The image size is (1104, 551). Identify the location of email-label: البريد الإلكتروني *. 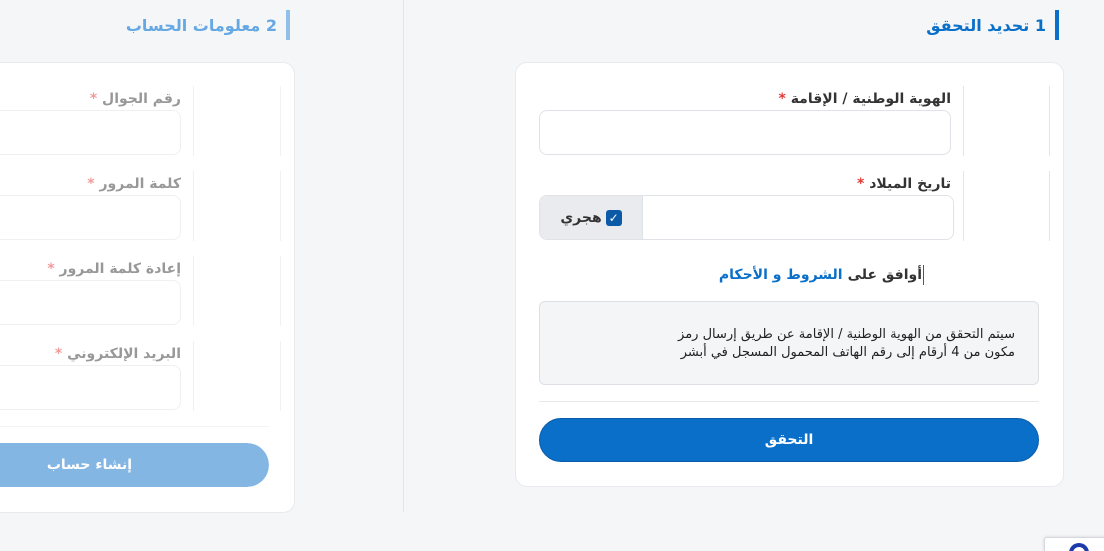
(118, 354).